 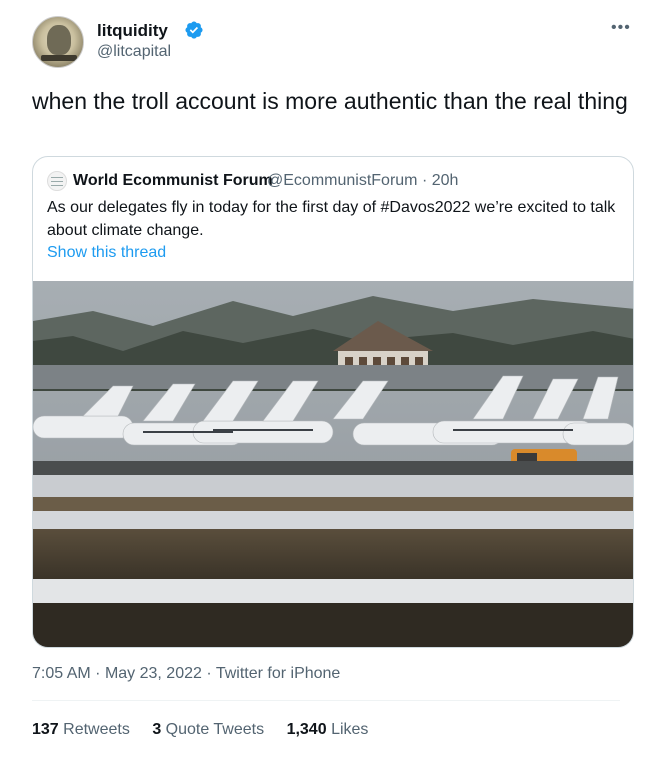 I want to click on avatar-band, so click(x=59, y=58).